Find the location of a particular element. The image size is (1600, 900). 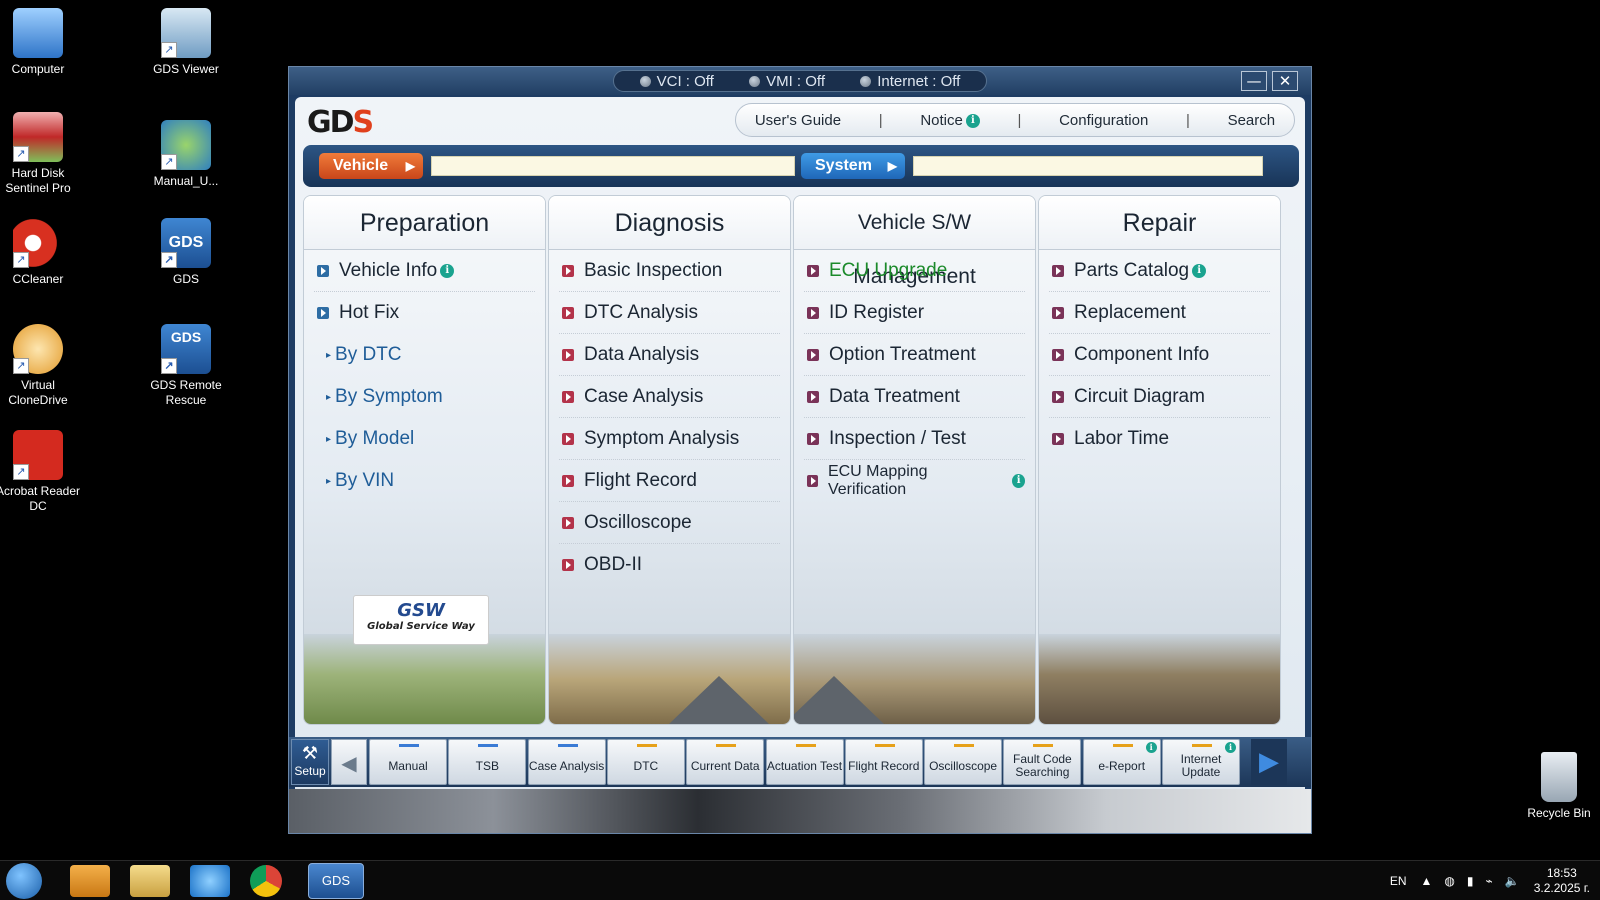

toolbar-button-internet-update: Internet Update i is located at coordinates (1201, 762).